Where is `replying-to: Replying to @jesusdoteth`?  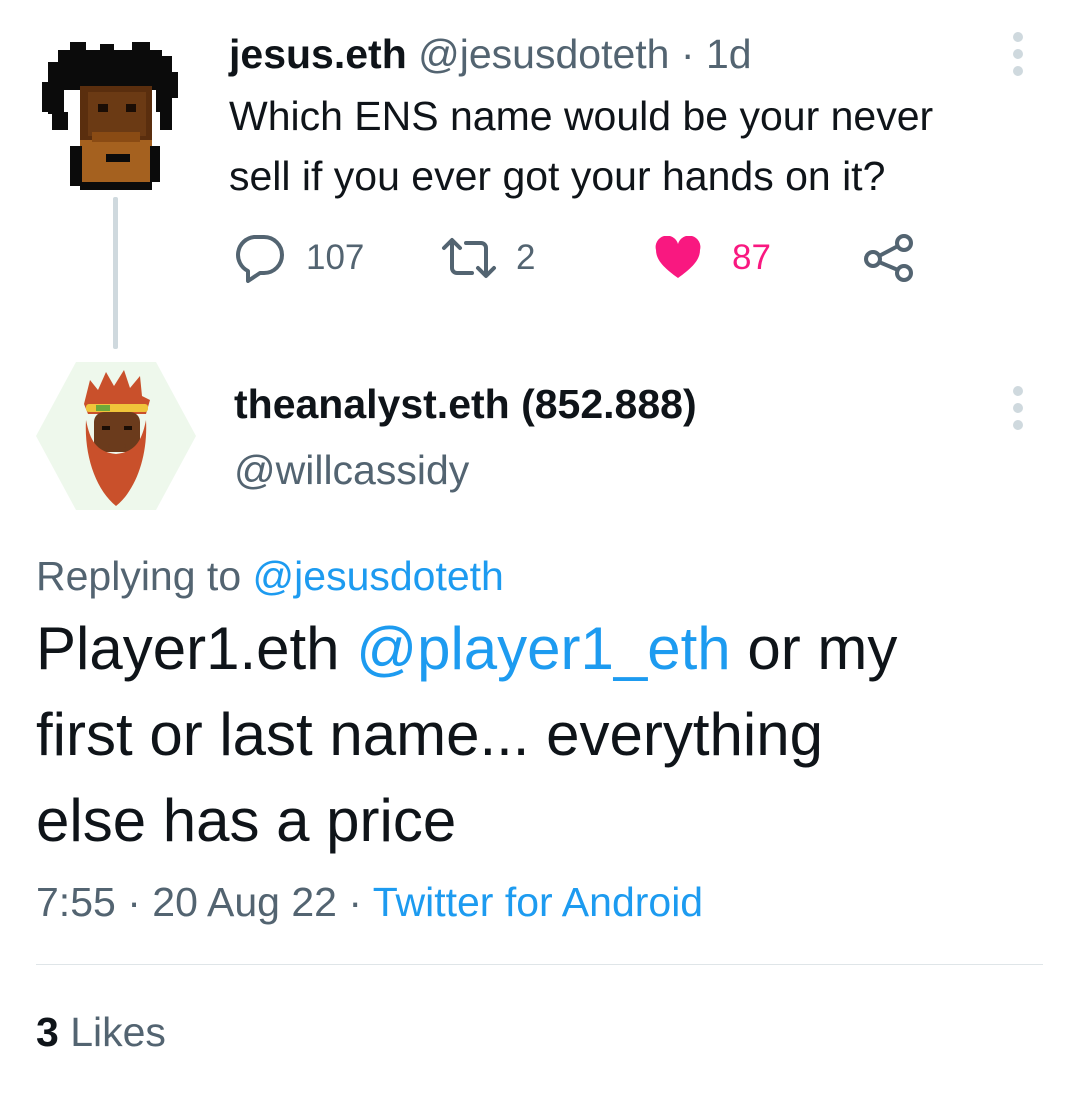
replying-to: Replying to @jesusdoteth is located at coordinates (270, 576).